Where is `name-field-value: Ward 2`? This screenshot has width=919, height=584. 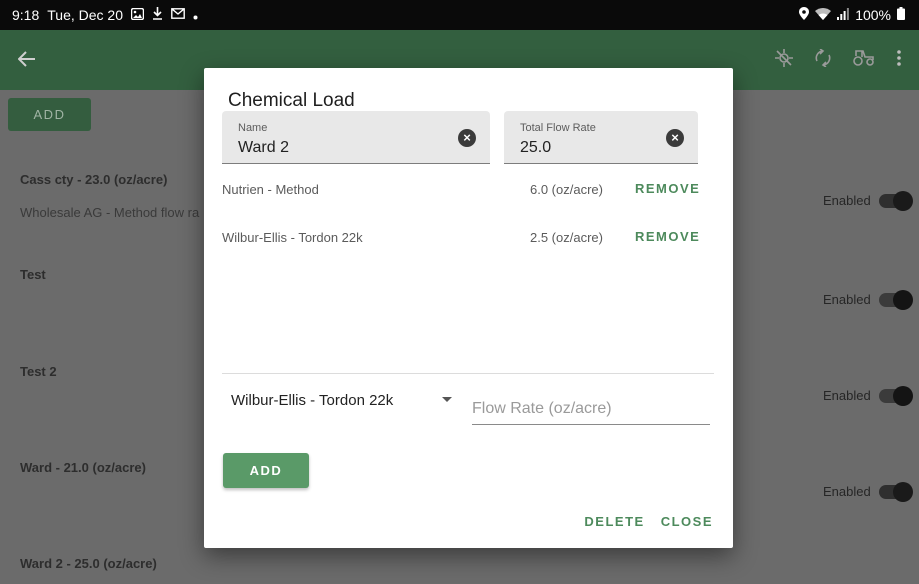 name-field-value: Ward 2 is located at coordinates (263, 148).